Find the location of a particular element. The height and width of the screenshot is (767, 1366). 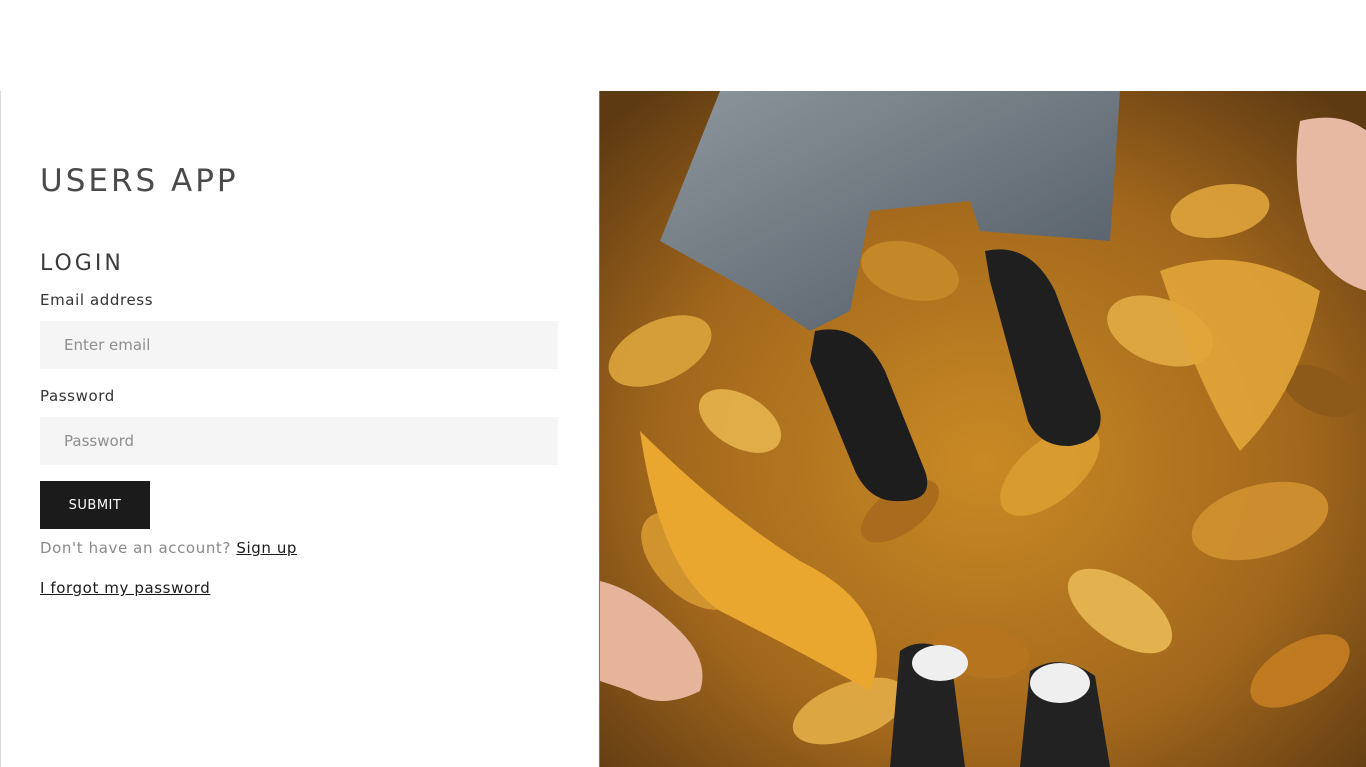

password-label: Password is located at coordinates (77, 396).